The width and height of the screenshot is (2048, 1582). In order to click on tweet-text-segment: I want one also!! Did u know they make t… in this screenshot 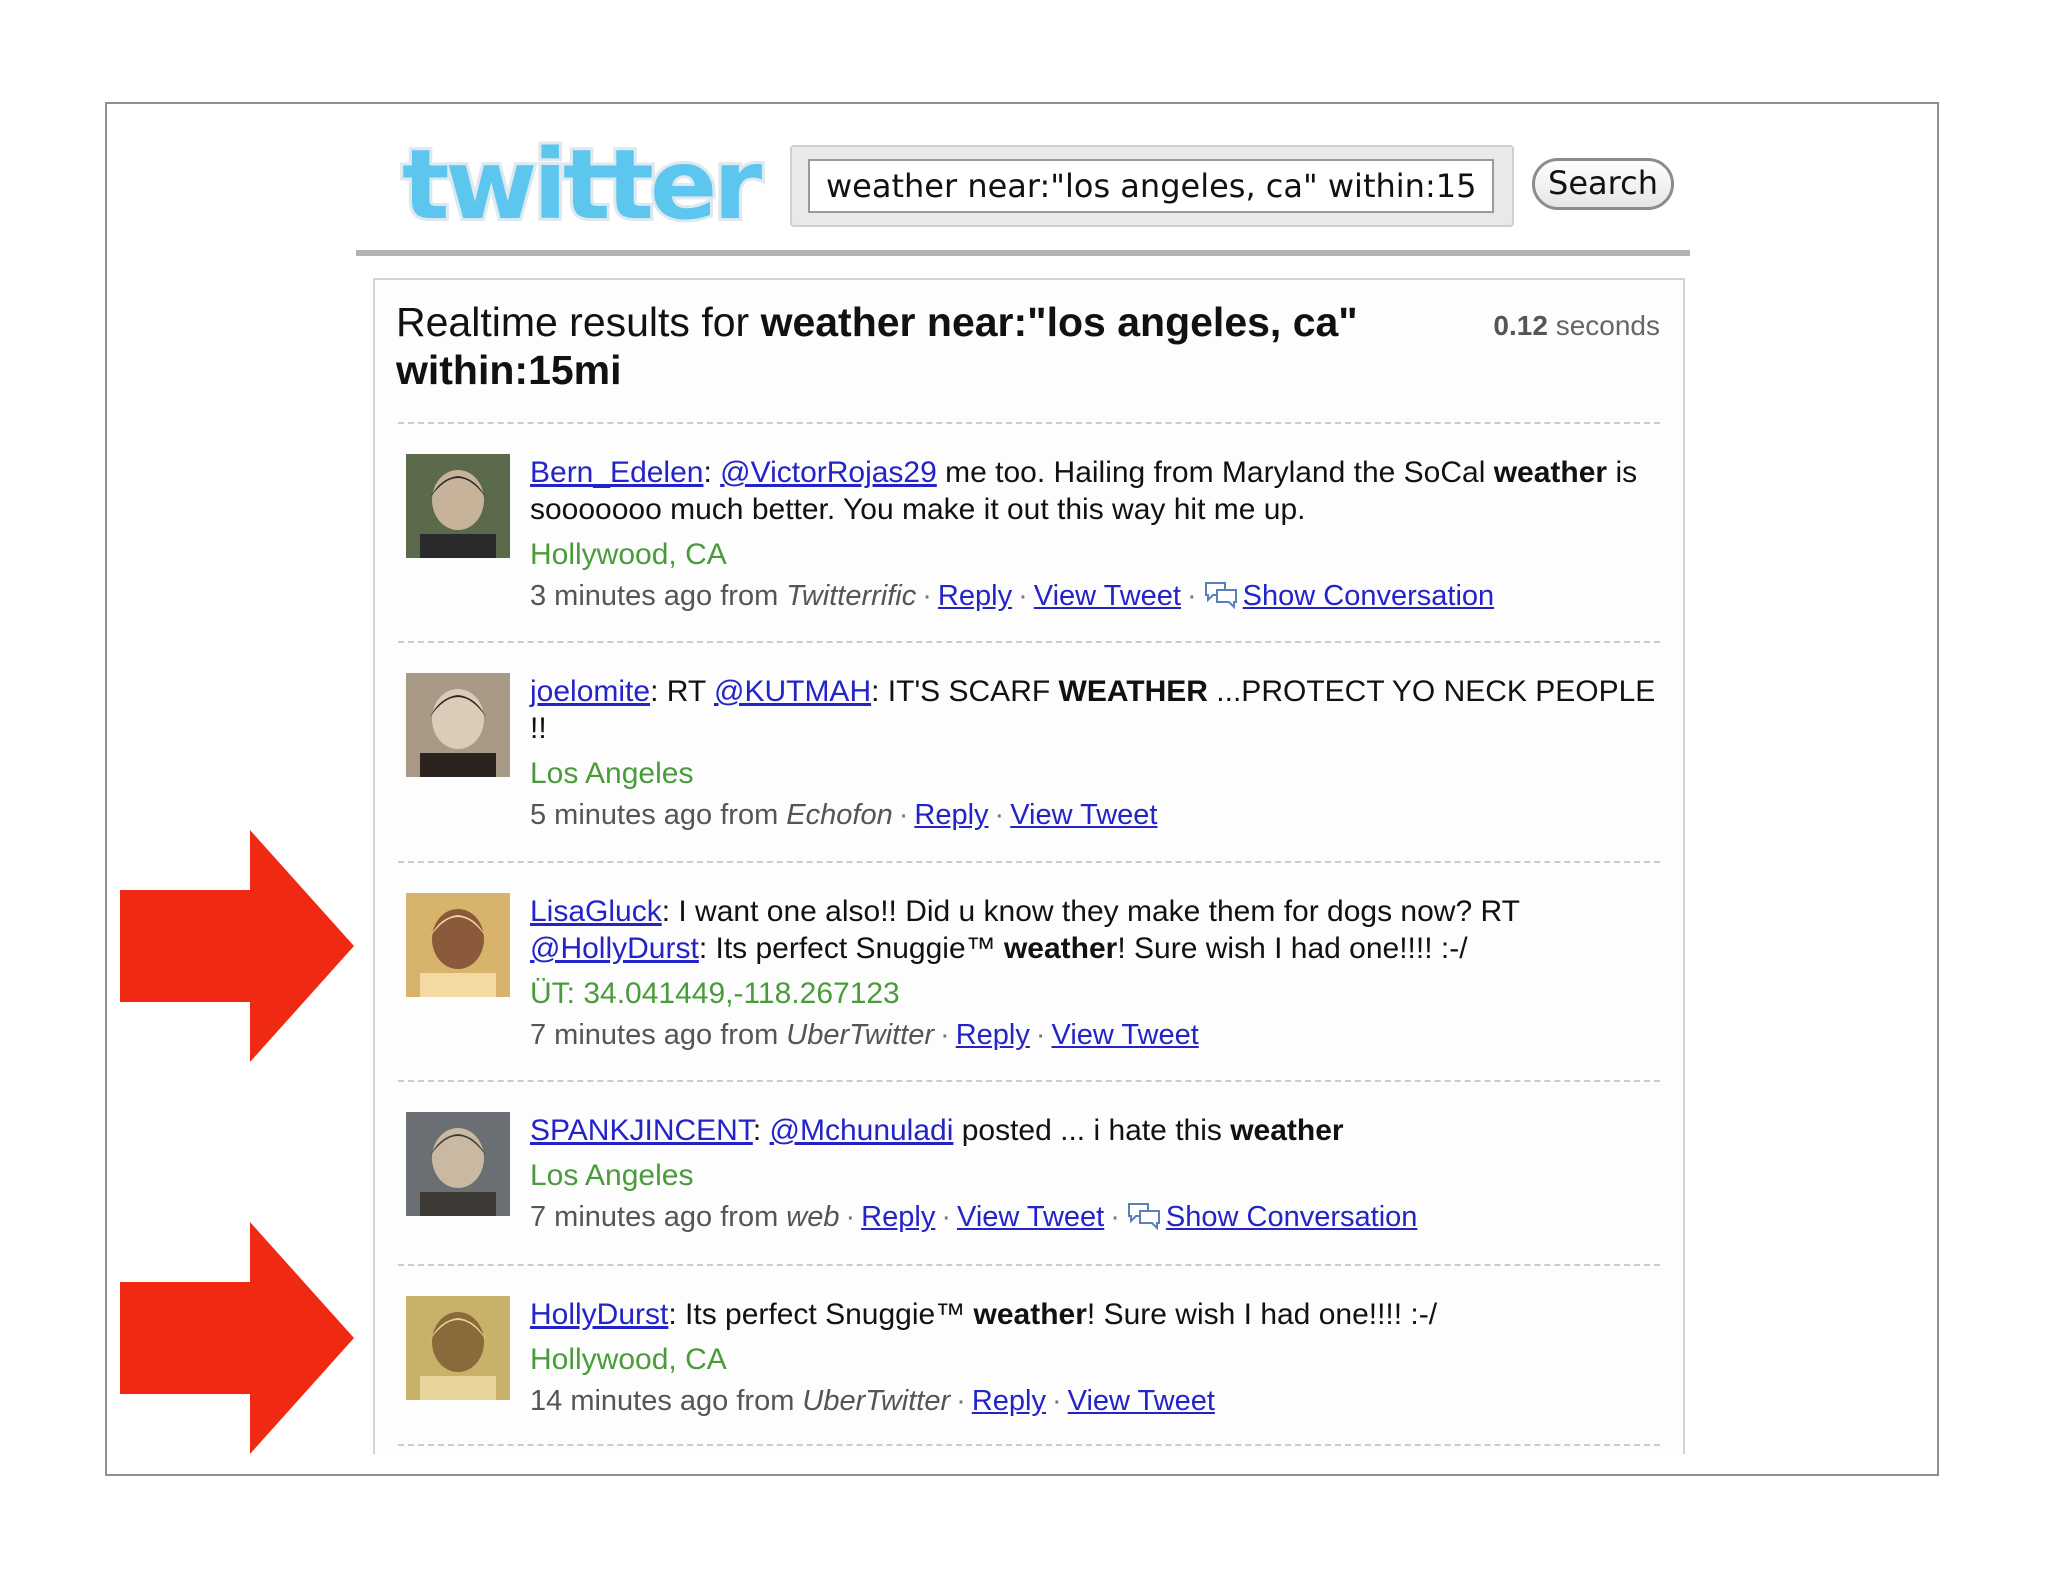, I will do `click(1099, 911)`.